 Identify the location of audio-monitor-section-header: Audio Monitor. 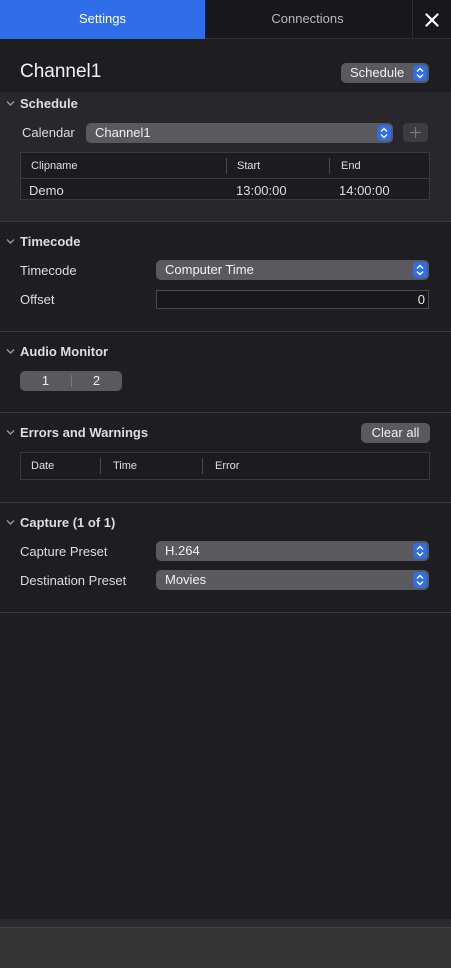
(225, 352).